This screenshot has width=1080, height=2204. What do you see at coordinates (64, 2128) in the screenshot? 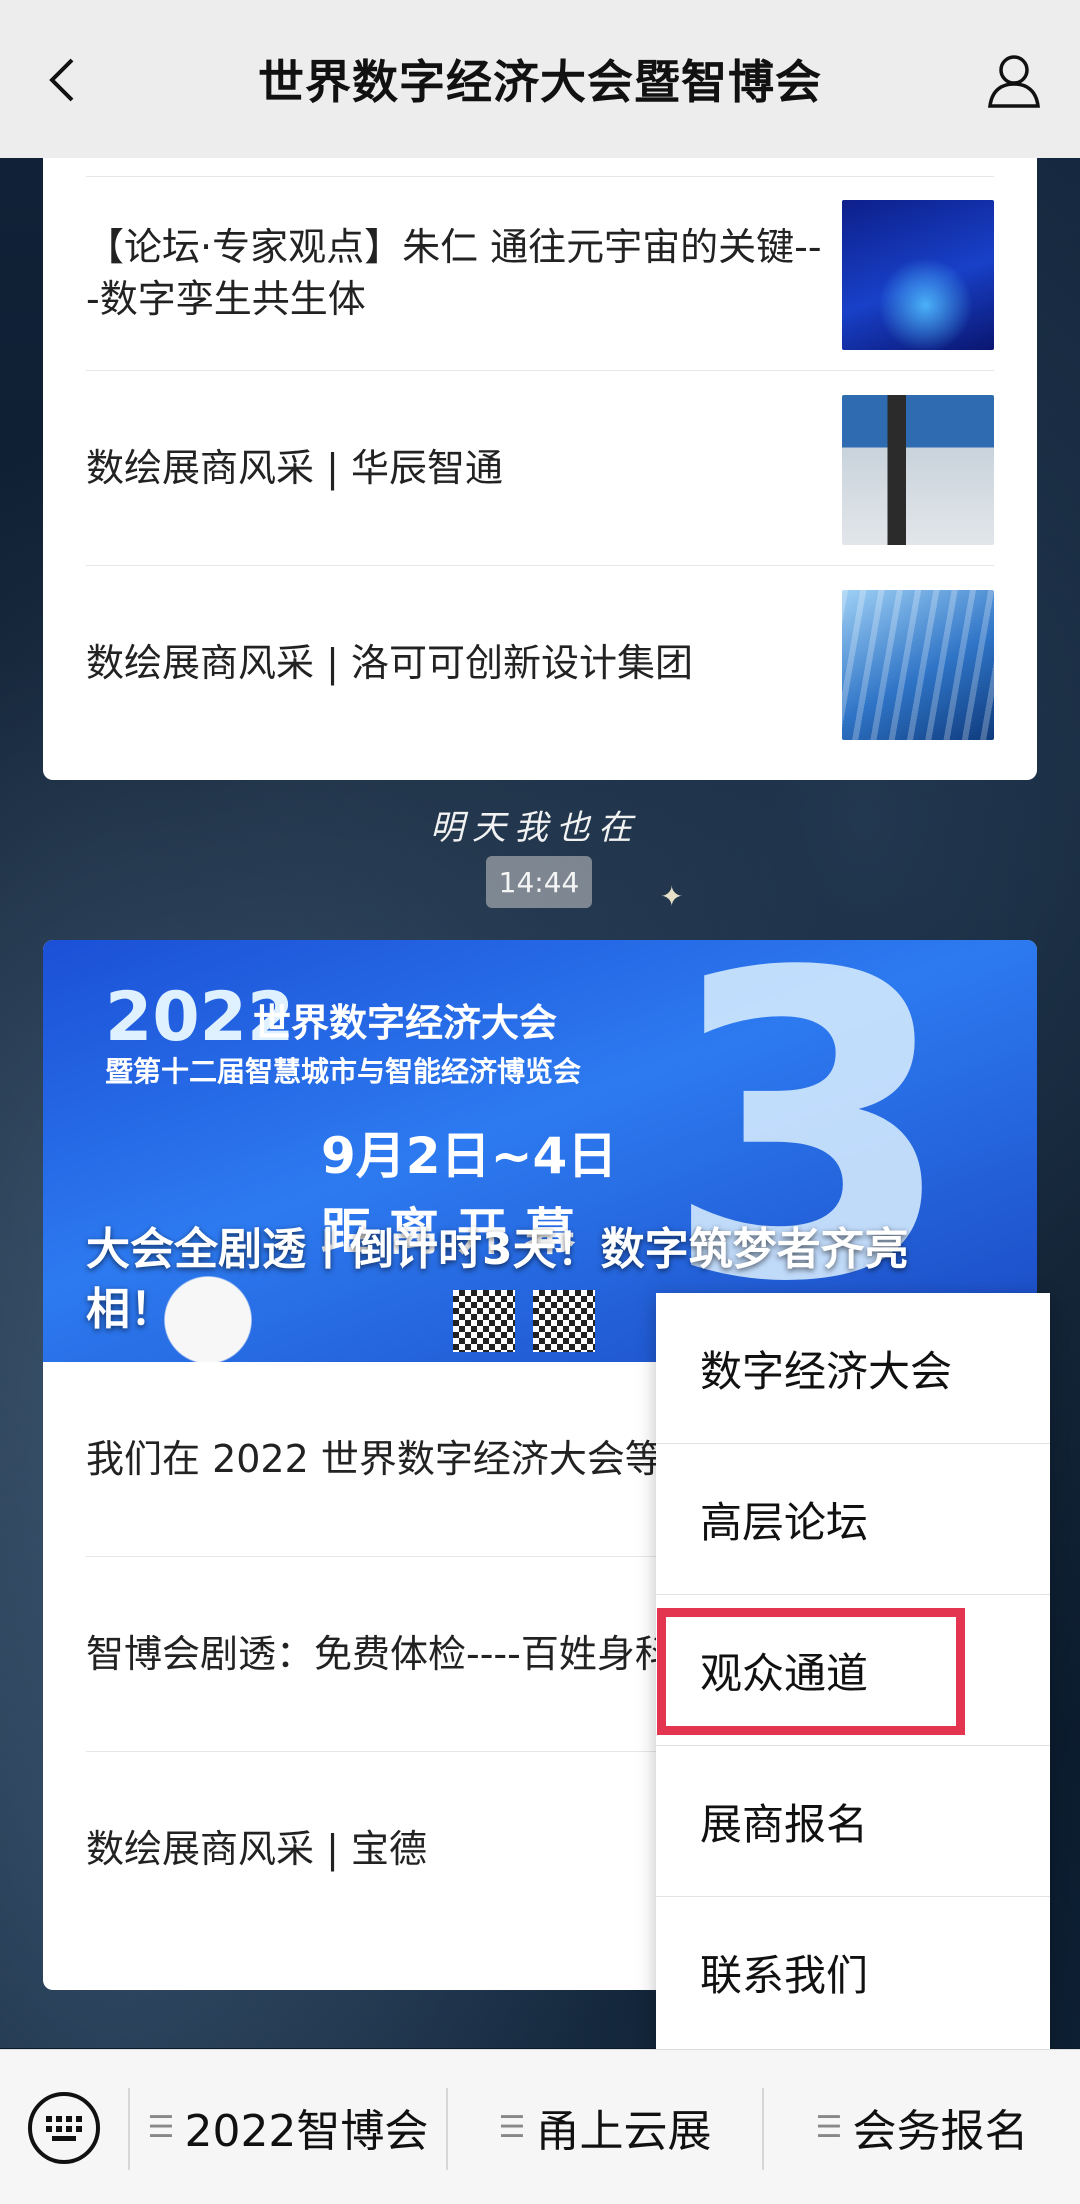
I see `keyboard-icon` at bounding box center [64, 2128].